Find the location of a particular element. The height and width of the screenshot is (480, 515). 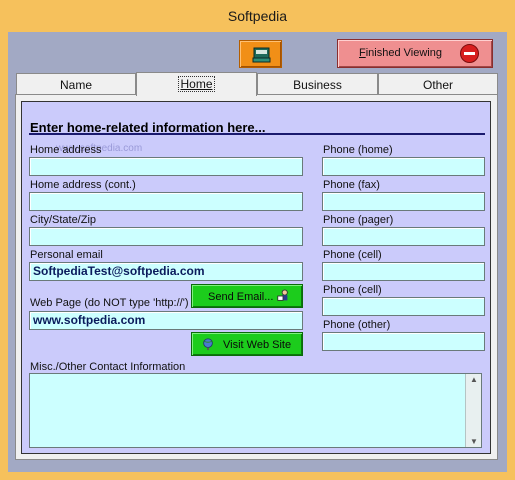

phone-fax-label: Phone (fax) is located at coordinates (351, 185).